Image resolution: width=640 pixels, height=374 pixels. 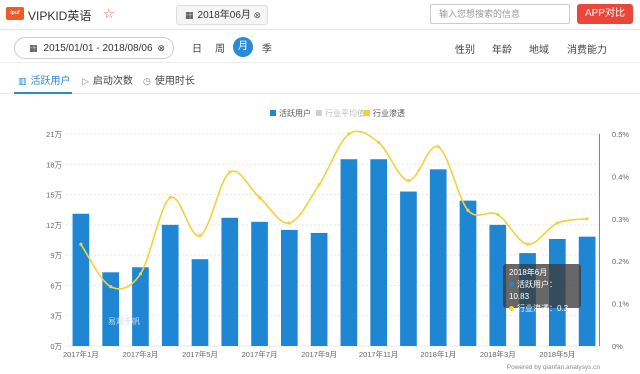 I want to click on y-right-tick-label: 0%, so click(x=617, y=346).